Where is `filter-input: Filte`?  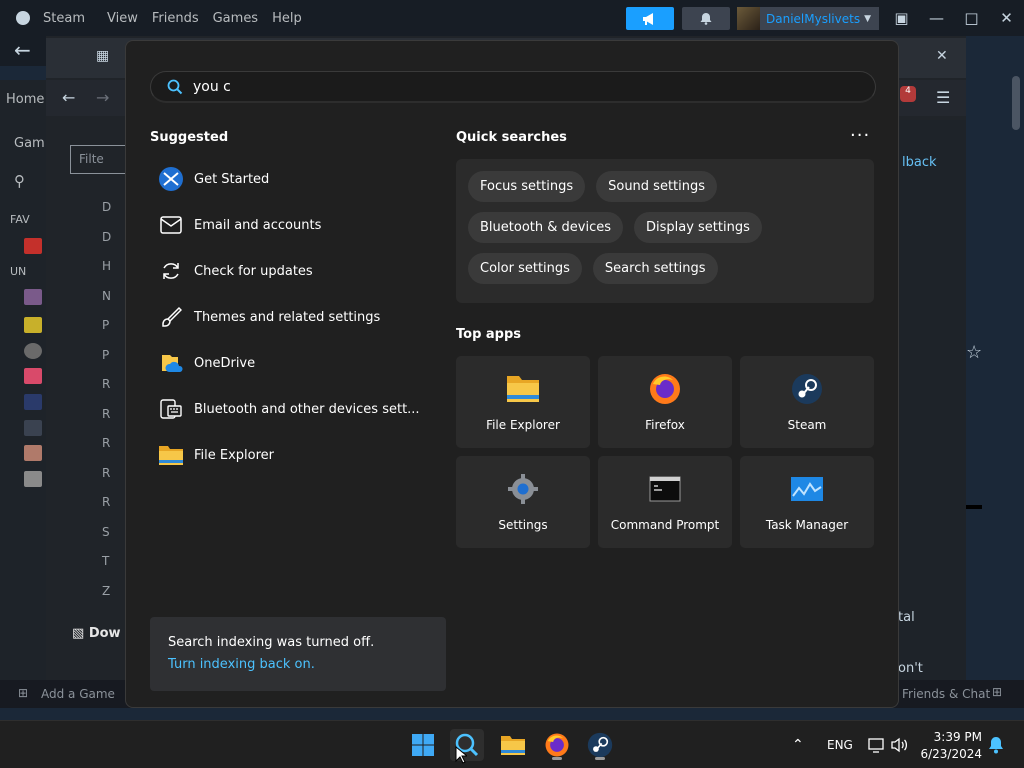 filter-input: Filte is located at coordinates (98, 159).